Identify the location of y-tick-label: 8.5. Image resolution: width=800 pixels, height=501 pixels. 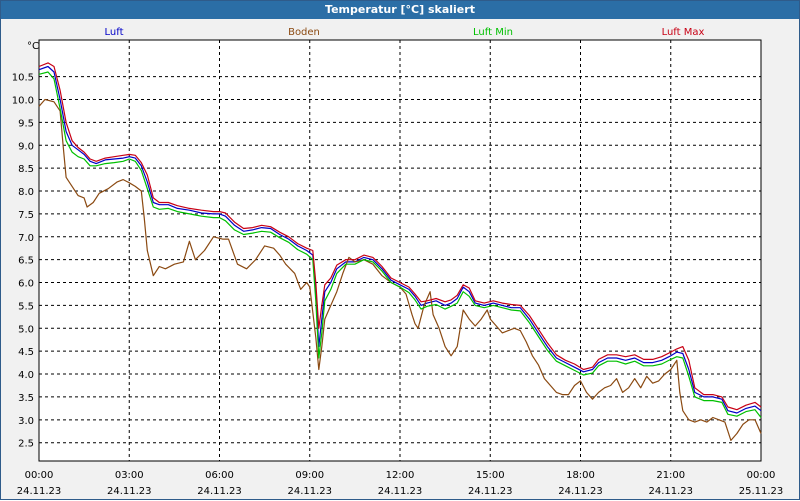
(26, 169).